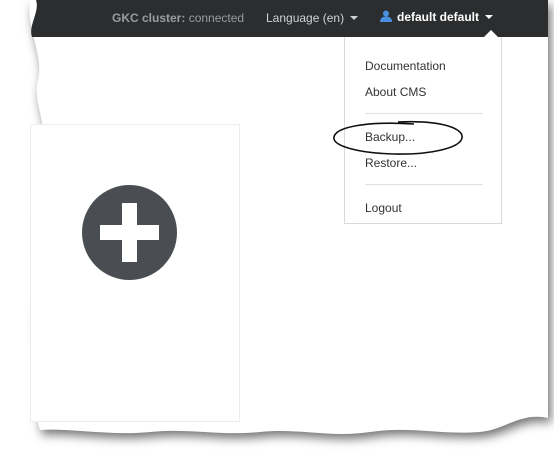  What do you see at coordinates (216, 18) in the screenshot?
I see `cluster-status-value: connected` at bounding box center [216, 18].